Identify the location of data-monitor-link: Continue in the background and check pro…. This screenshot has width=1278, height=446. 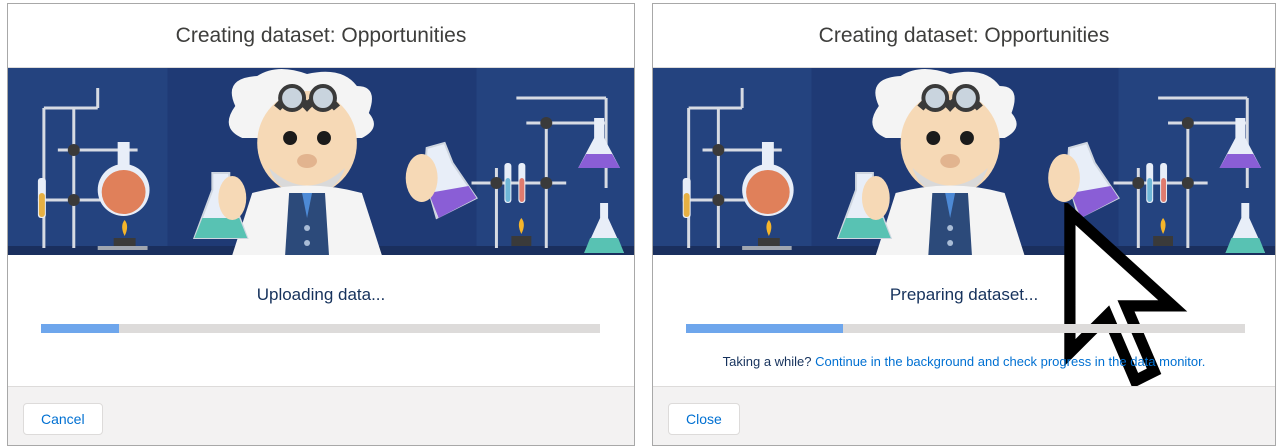
(1010, 361).